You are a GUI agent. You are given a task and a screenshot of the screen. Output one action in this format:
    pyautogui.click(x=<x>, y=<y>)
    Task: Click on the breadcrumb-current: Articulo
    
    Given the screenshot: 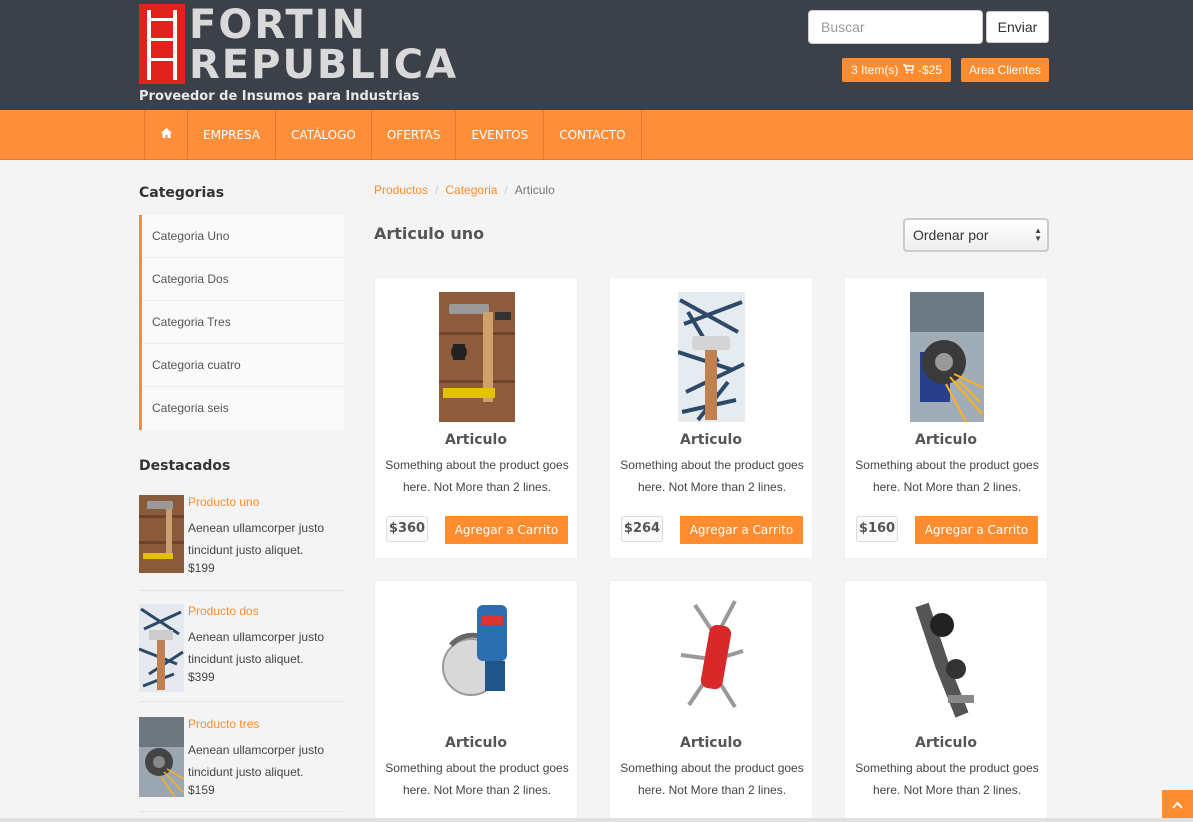 What is the action you would take?
    pyautogui.click(x=534, y=190)
    